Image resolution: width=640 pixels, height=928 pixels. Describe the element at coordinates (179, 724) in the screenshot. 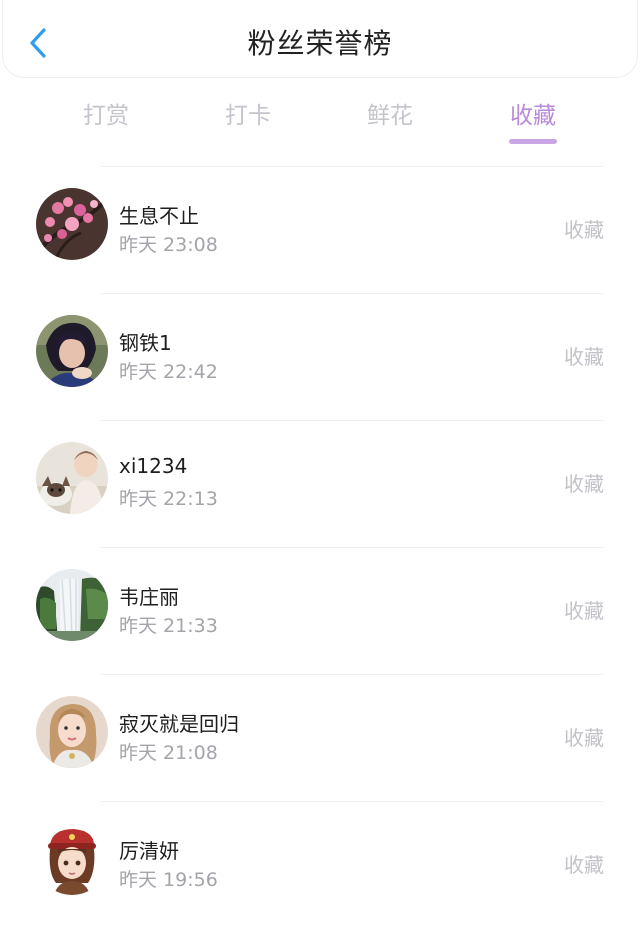

I see `fan-name: 寂灭就是回归` at that location.